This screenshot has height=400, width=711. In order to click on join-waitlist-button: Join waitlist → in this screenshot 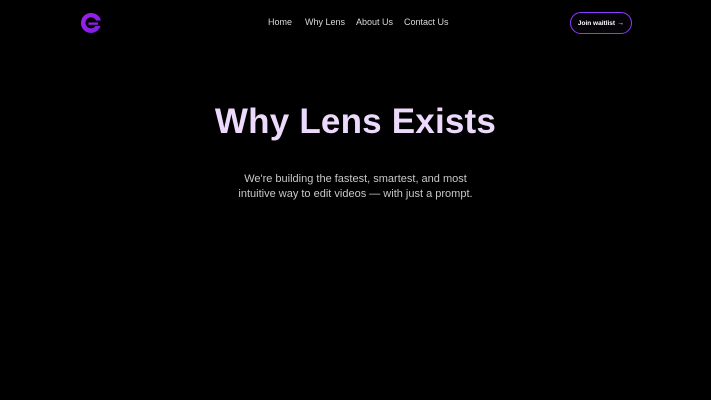, I will do `click(601, 23)`.